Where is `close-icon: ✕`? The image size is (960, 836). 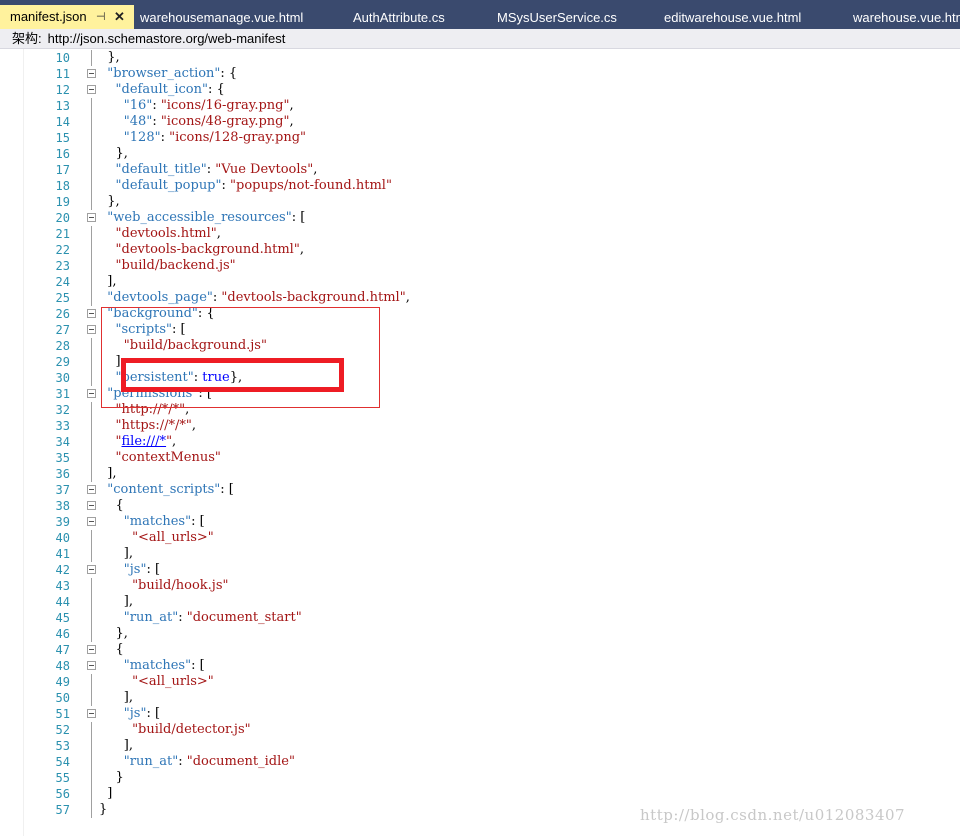 close-icon: ✕ is located at coordinates (119, 17).